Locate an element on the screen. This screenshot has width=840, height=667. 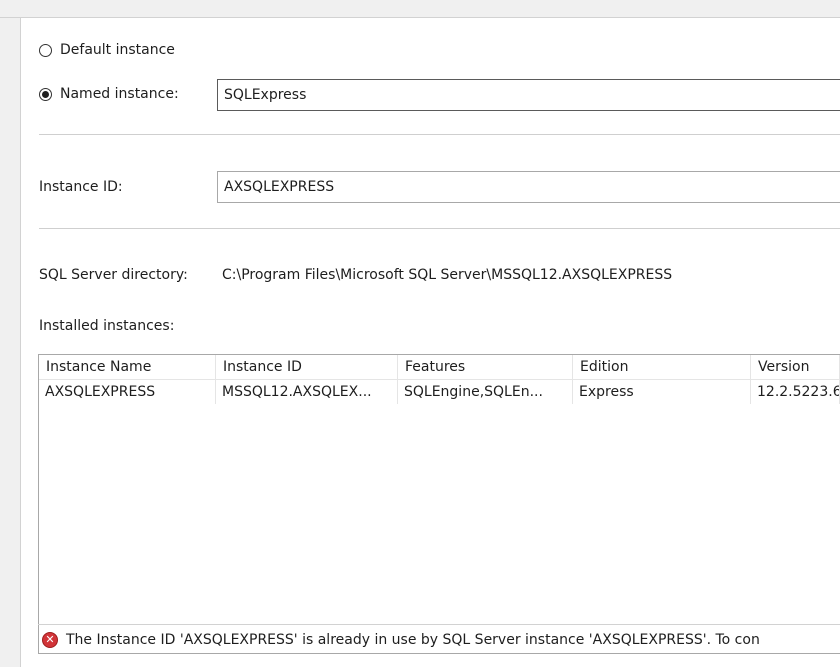
column-header-instance-name: Instance Name is located at coordinates (127, 367).